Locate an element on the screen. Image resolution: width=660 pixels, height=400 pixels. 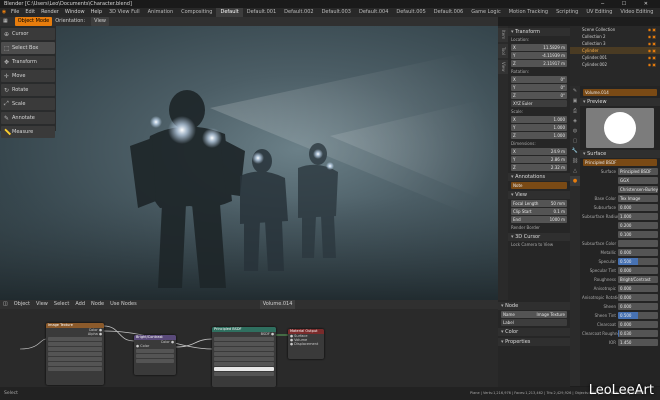
sidebar-tab-item: Item is located at coordinates (503, 35).